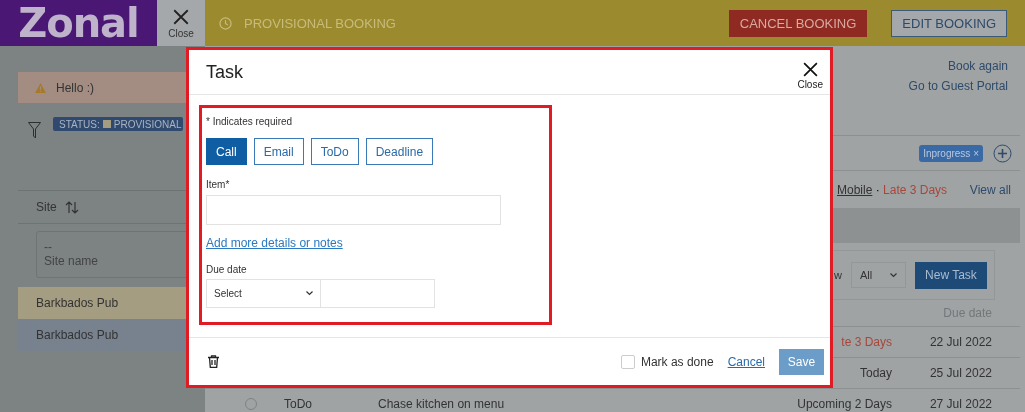 The height and width of the screenshot is (412, 1025). Describe the element at coordinates (34, 130) in the screenshot. I see `filter-icon` at that location.